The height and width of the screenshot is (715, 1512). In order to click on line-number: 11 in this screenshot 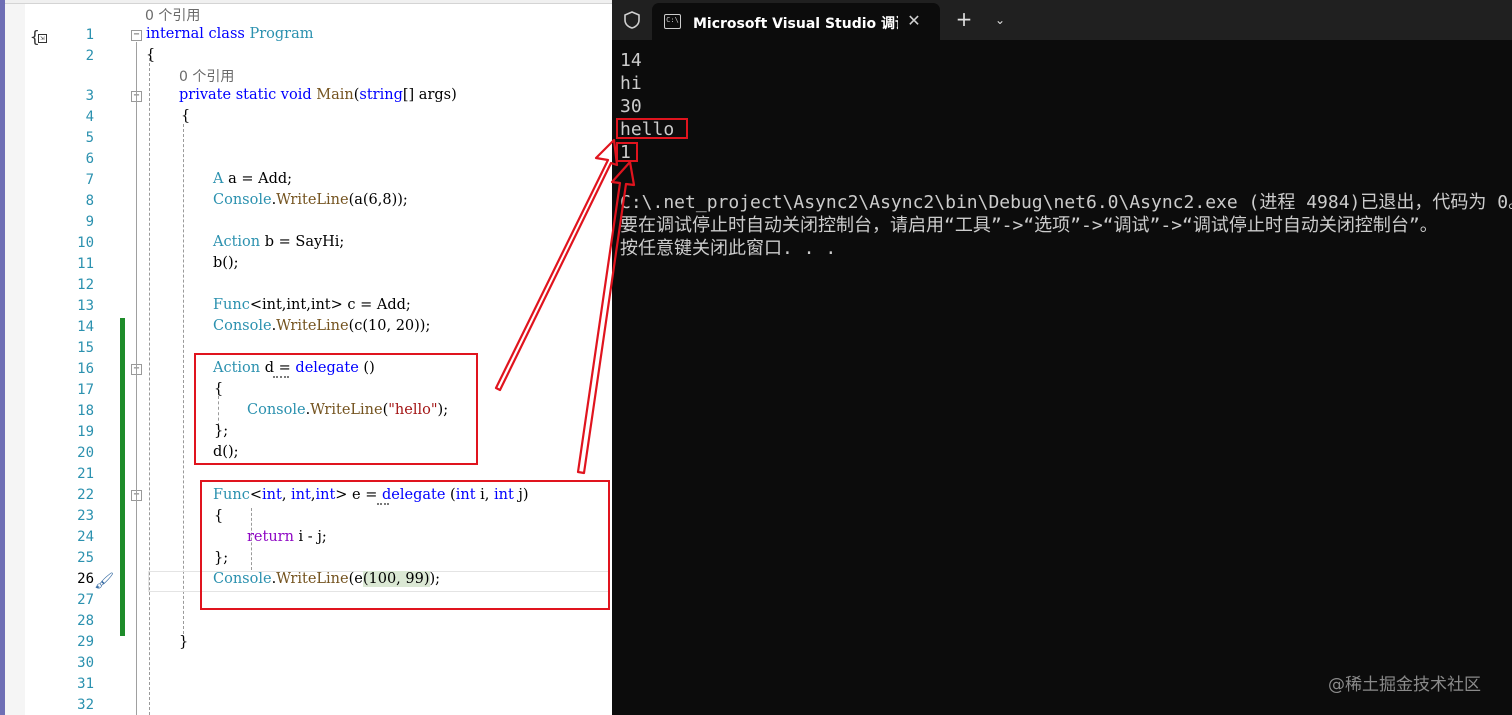, I will do `click(85, 264)`.